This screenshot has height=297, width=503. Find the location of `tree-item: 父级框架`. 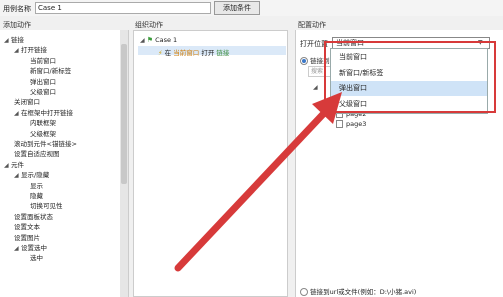

tree-item: 父级框架 is located at coordinates (43, 133).